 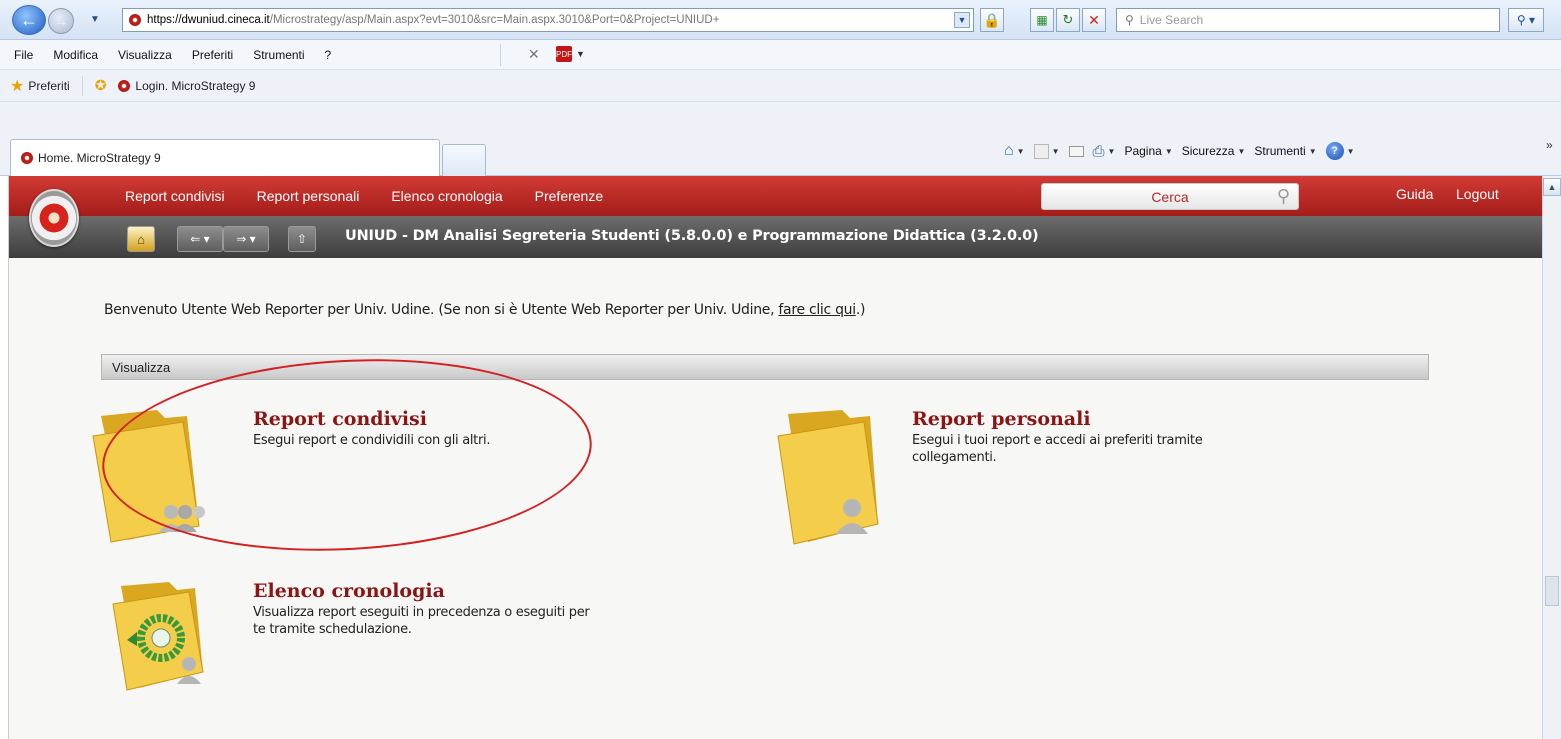 What do you see at coordinates (1068, 20) in the screenshot?
I see `refresh-icon: ↻` at bounding box center [1068, 20].